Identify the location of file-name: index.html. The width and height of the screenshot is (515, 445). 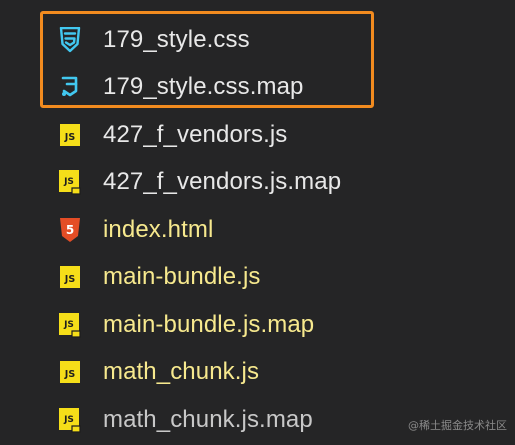
(158, 229).